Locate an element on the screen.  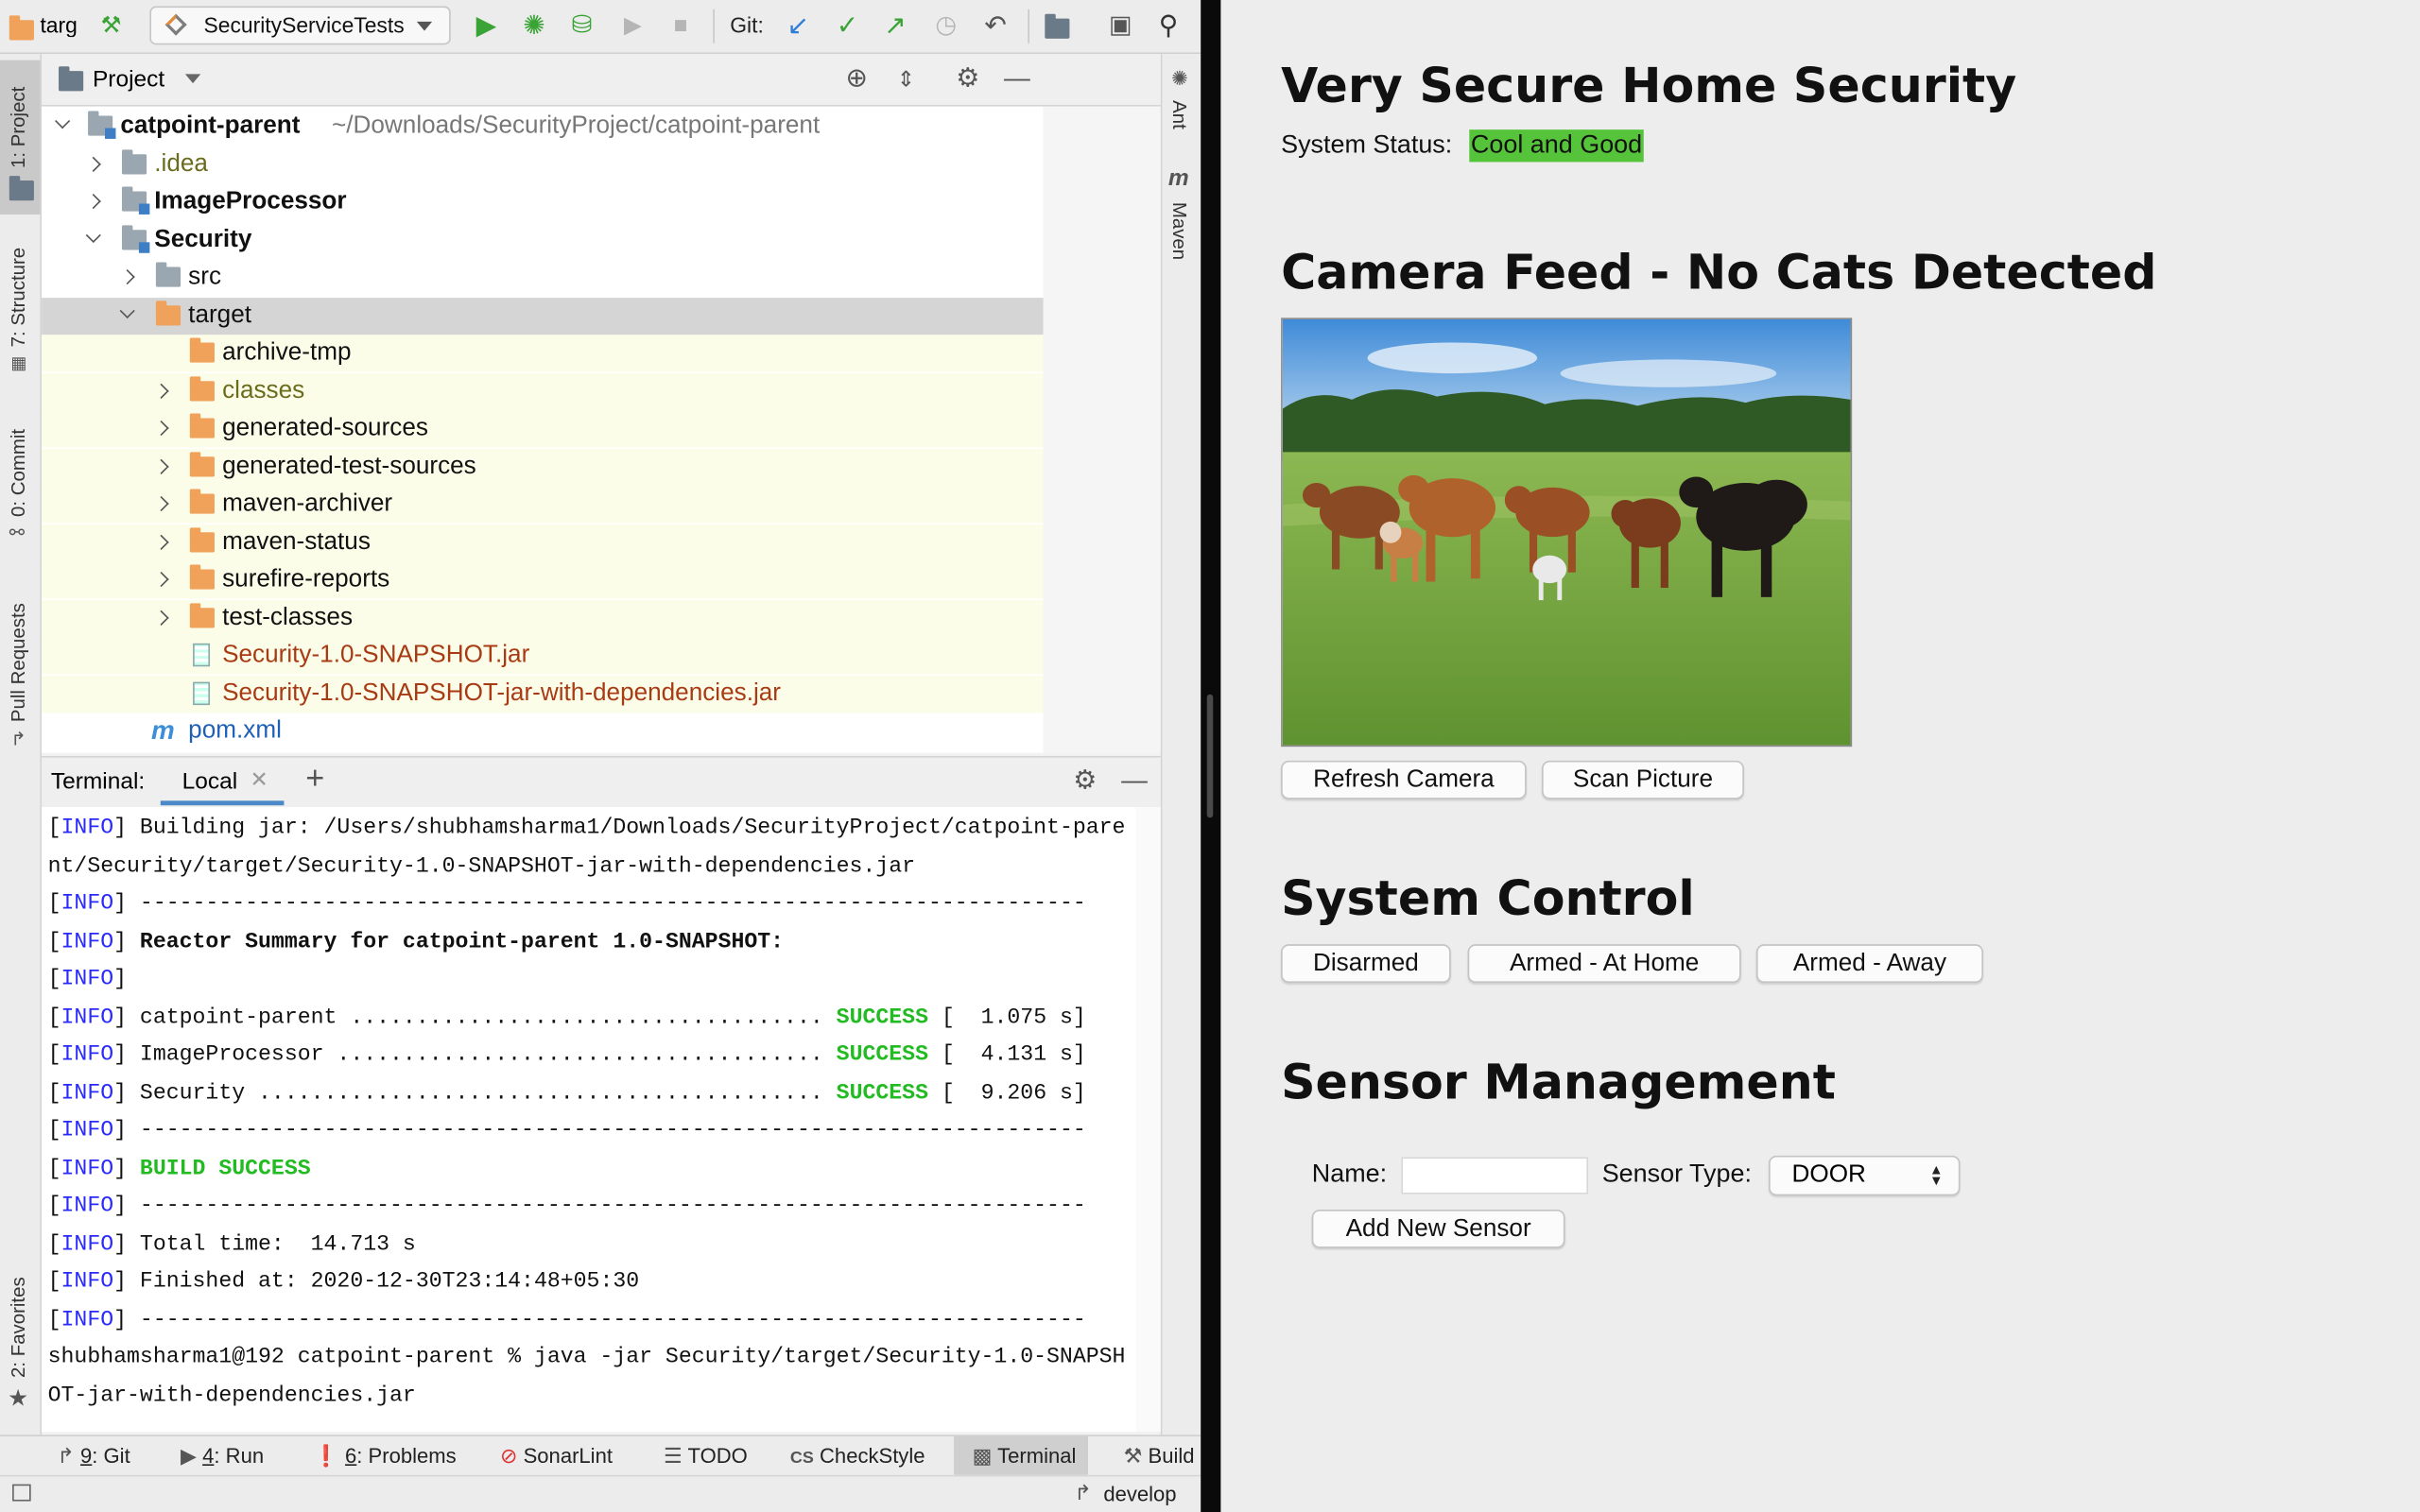
tree-node-generated-test-sources: generated-test-sources is located at coordinates (543, 468).